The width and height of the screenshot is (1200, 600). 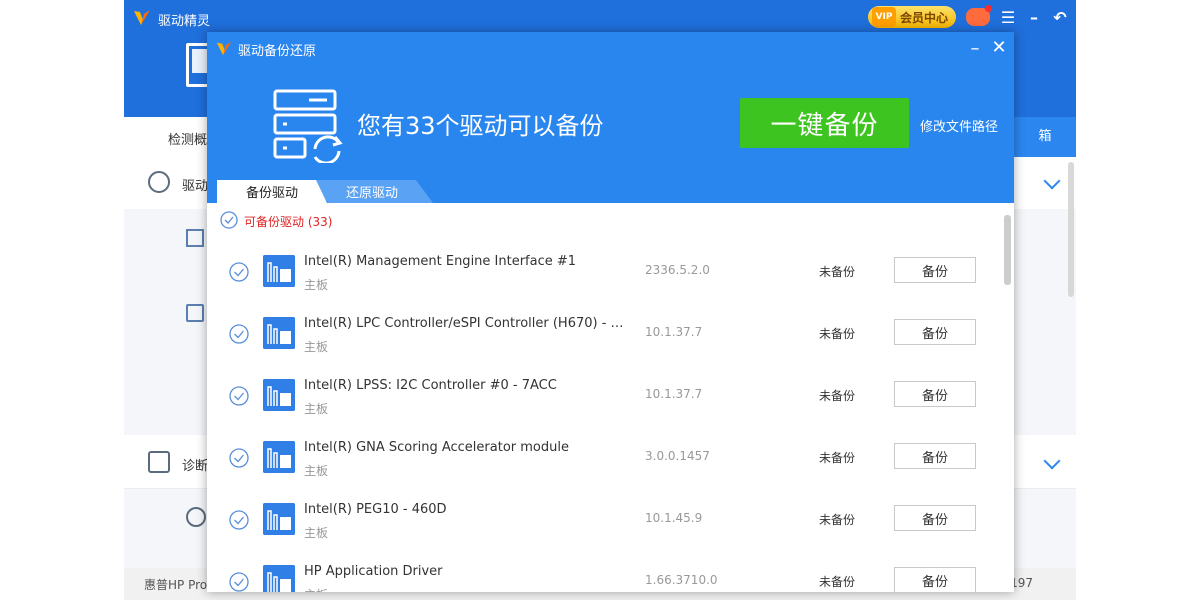 What do you see at coordinates (674, 518) in the screenshot?
I see `driver-version: 10.1.45.9` at bounding box center [674, 518].